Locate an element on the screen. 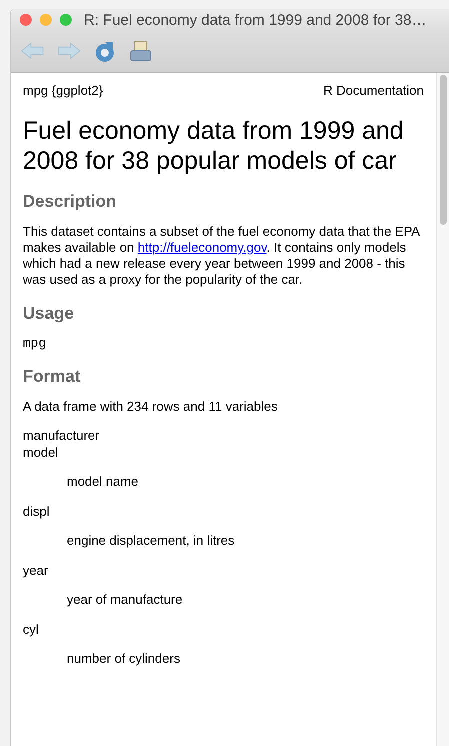 The width and height of the screenshot is (449, 746). link: http://fueleconomy.gov is located at coordinates (202, 247).